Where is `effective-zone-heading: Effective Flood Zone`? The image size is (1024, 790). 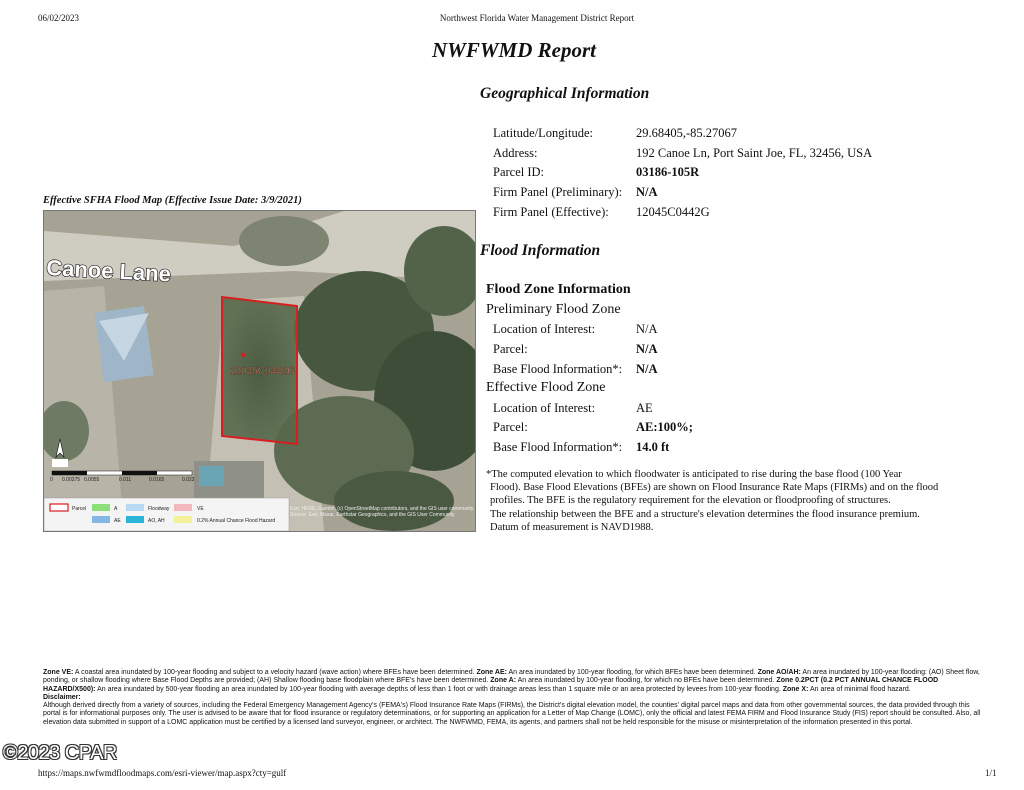
effective-zone-heading: Effective Flood Zone is located at coordinates (546, 387).